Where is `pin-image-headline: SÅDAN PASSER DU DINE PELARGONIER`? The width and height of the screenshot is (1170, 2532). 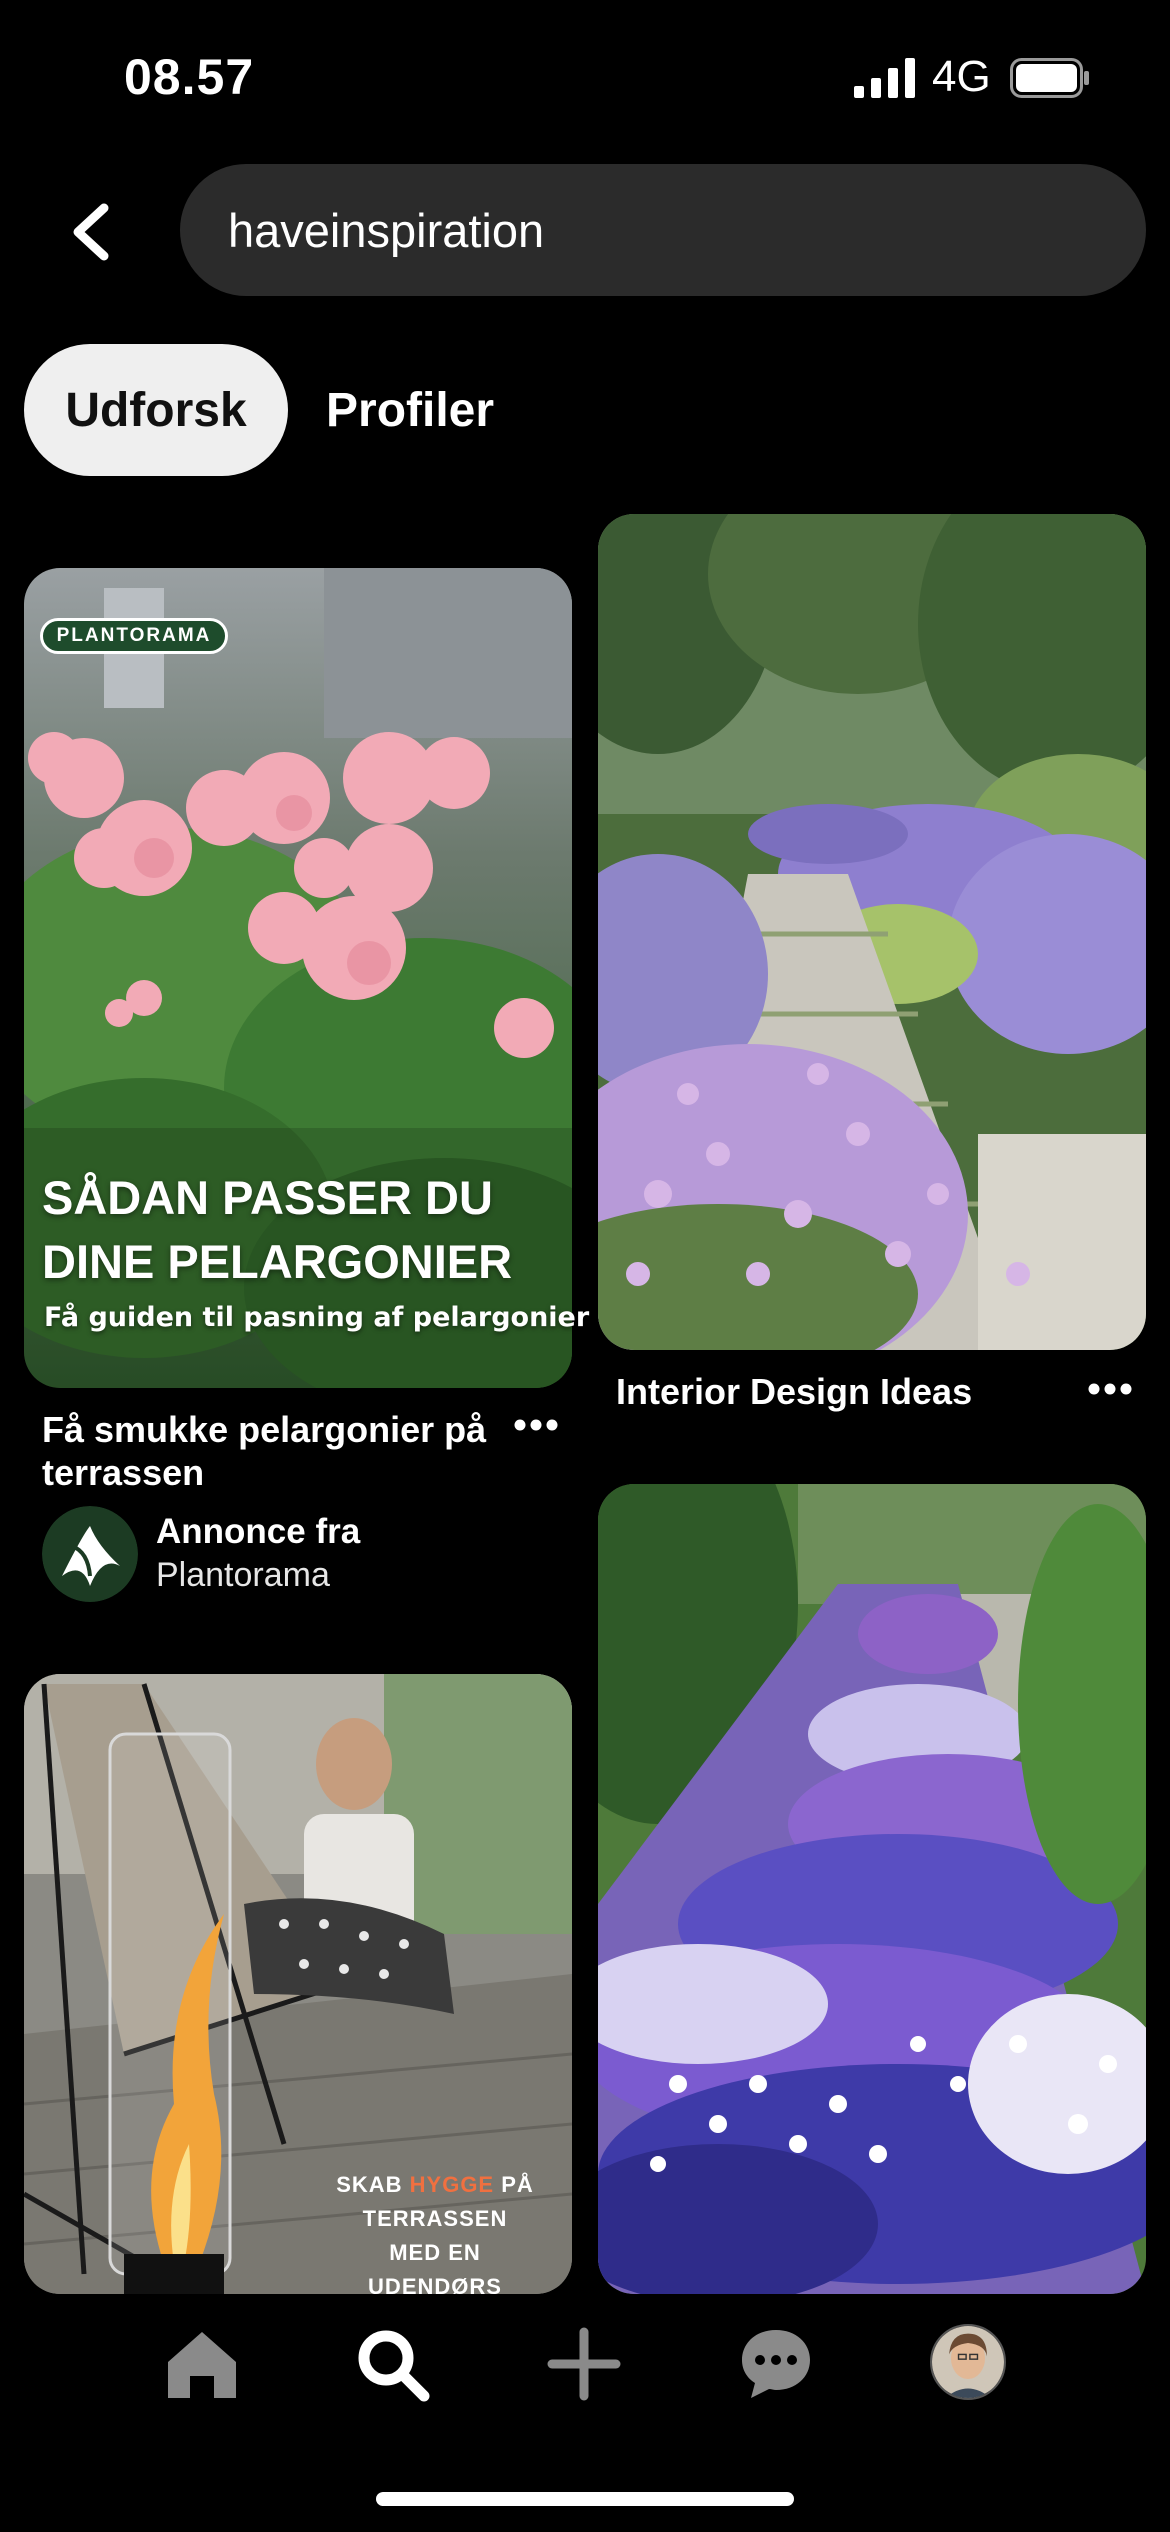 pin-image-headline: SÅDAN PASSER DU DINE PELARGONIER is located at coordinates (277, 1229).